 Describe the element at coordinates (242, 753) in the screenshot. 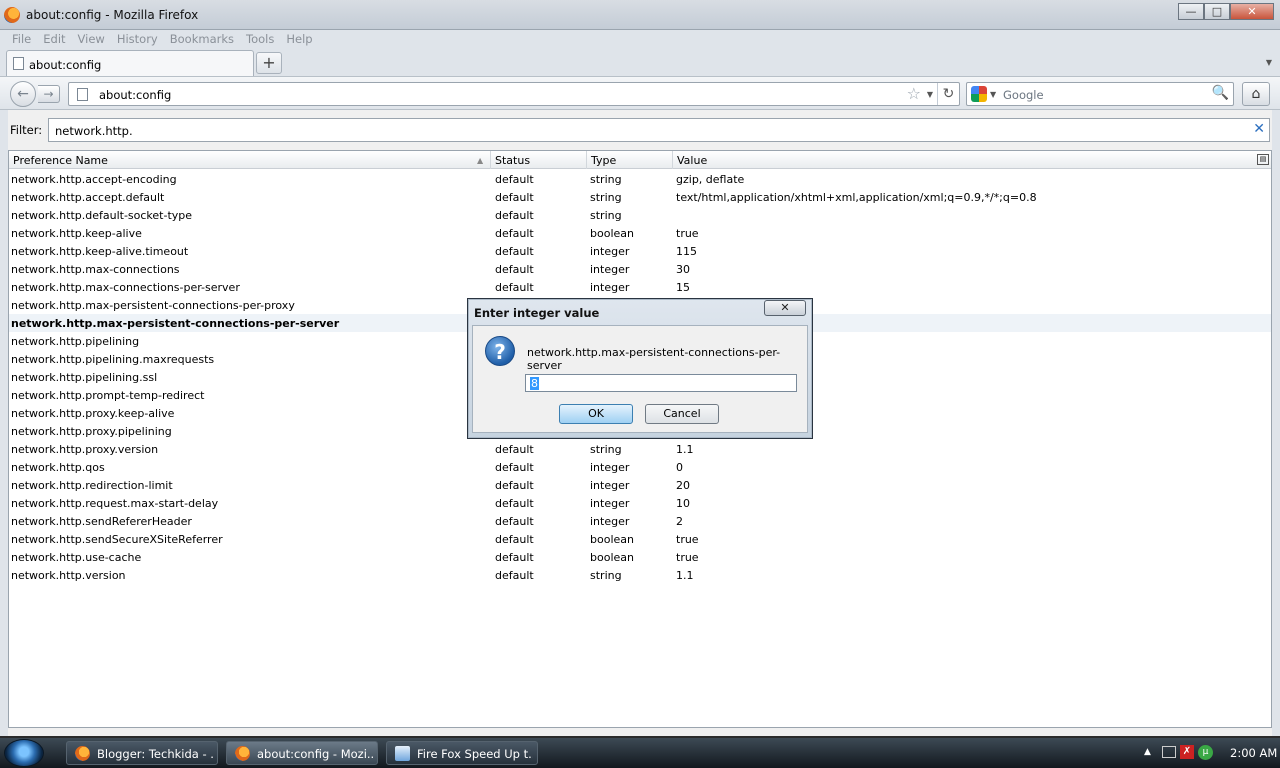

I see `firefox-icon` at that location.